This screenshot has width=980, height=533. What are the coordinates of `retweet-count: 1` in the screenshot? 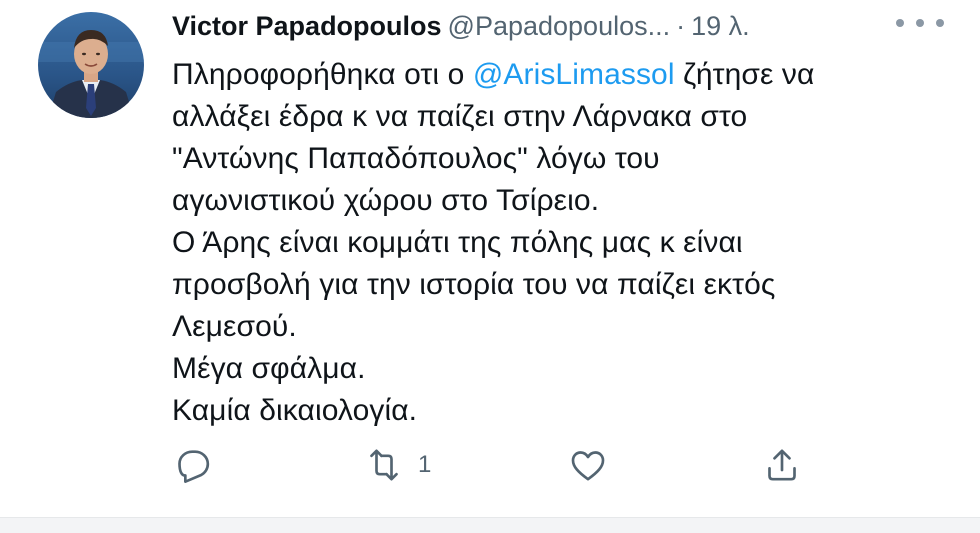 It's located at (425, 464).